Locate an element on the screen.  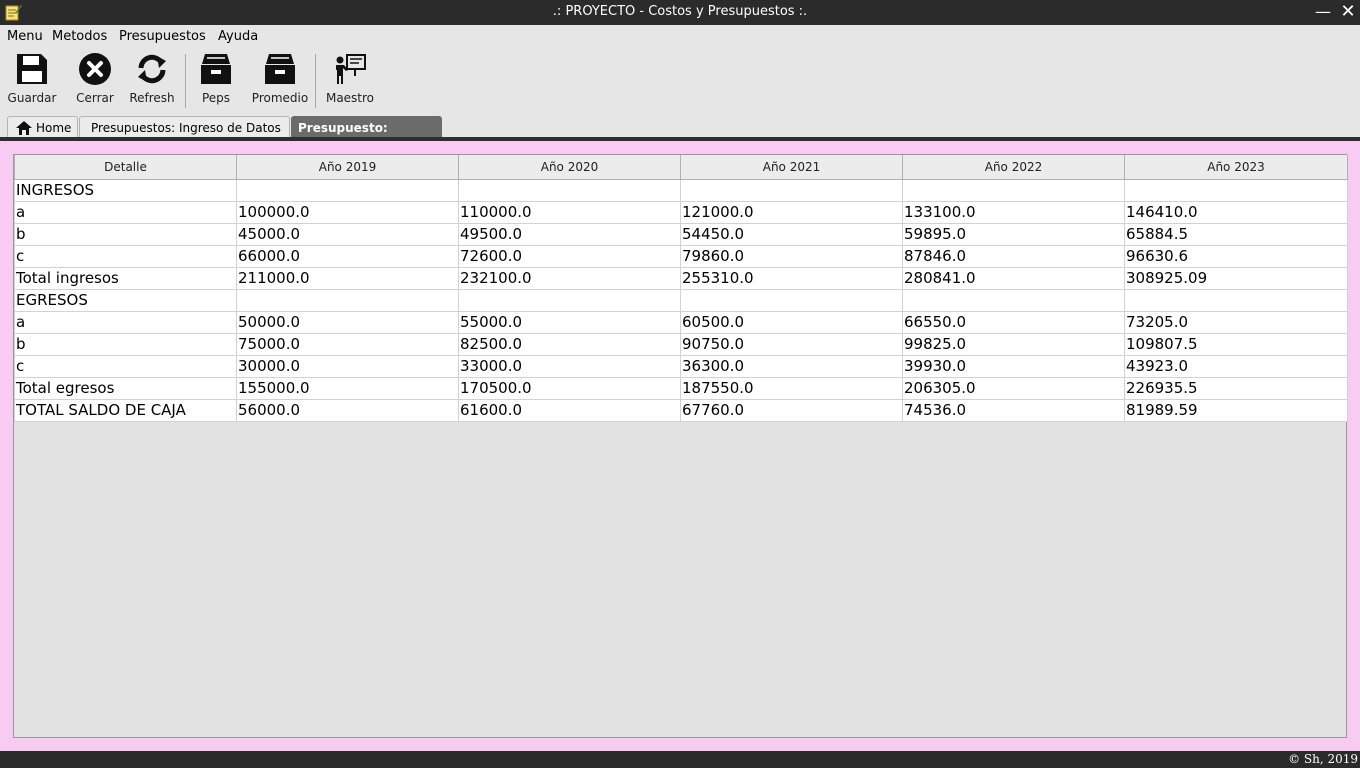
table-cell: 33000.0 is located at coordinates (569, 366).